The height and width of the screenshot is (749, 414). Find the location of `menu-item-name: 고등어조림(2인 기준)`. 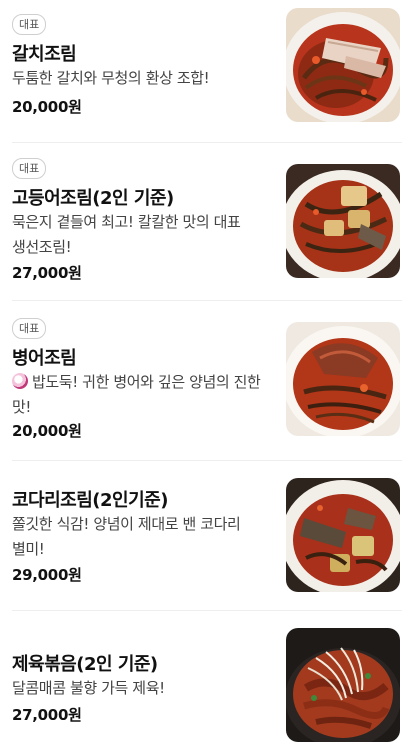

menu-item-name: 고등어조림(2인 기준) is located at coordinates (93, 198).